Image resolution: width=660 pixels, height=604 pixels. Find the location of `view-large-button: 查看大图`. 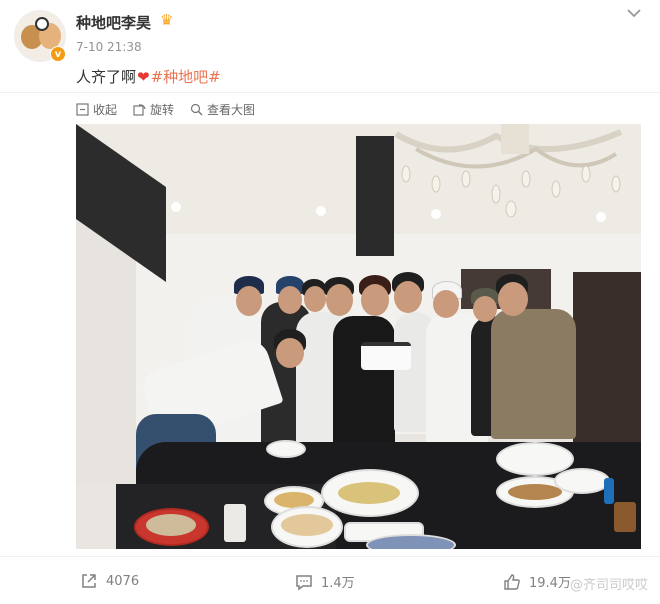

view-large-button: 查看大图 is located at coordinates (222, 109).